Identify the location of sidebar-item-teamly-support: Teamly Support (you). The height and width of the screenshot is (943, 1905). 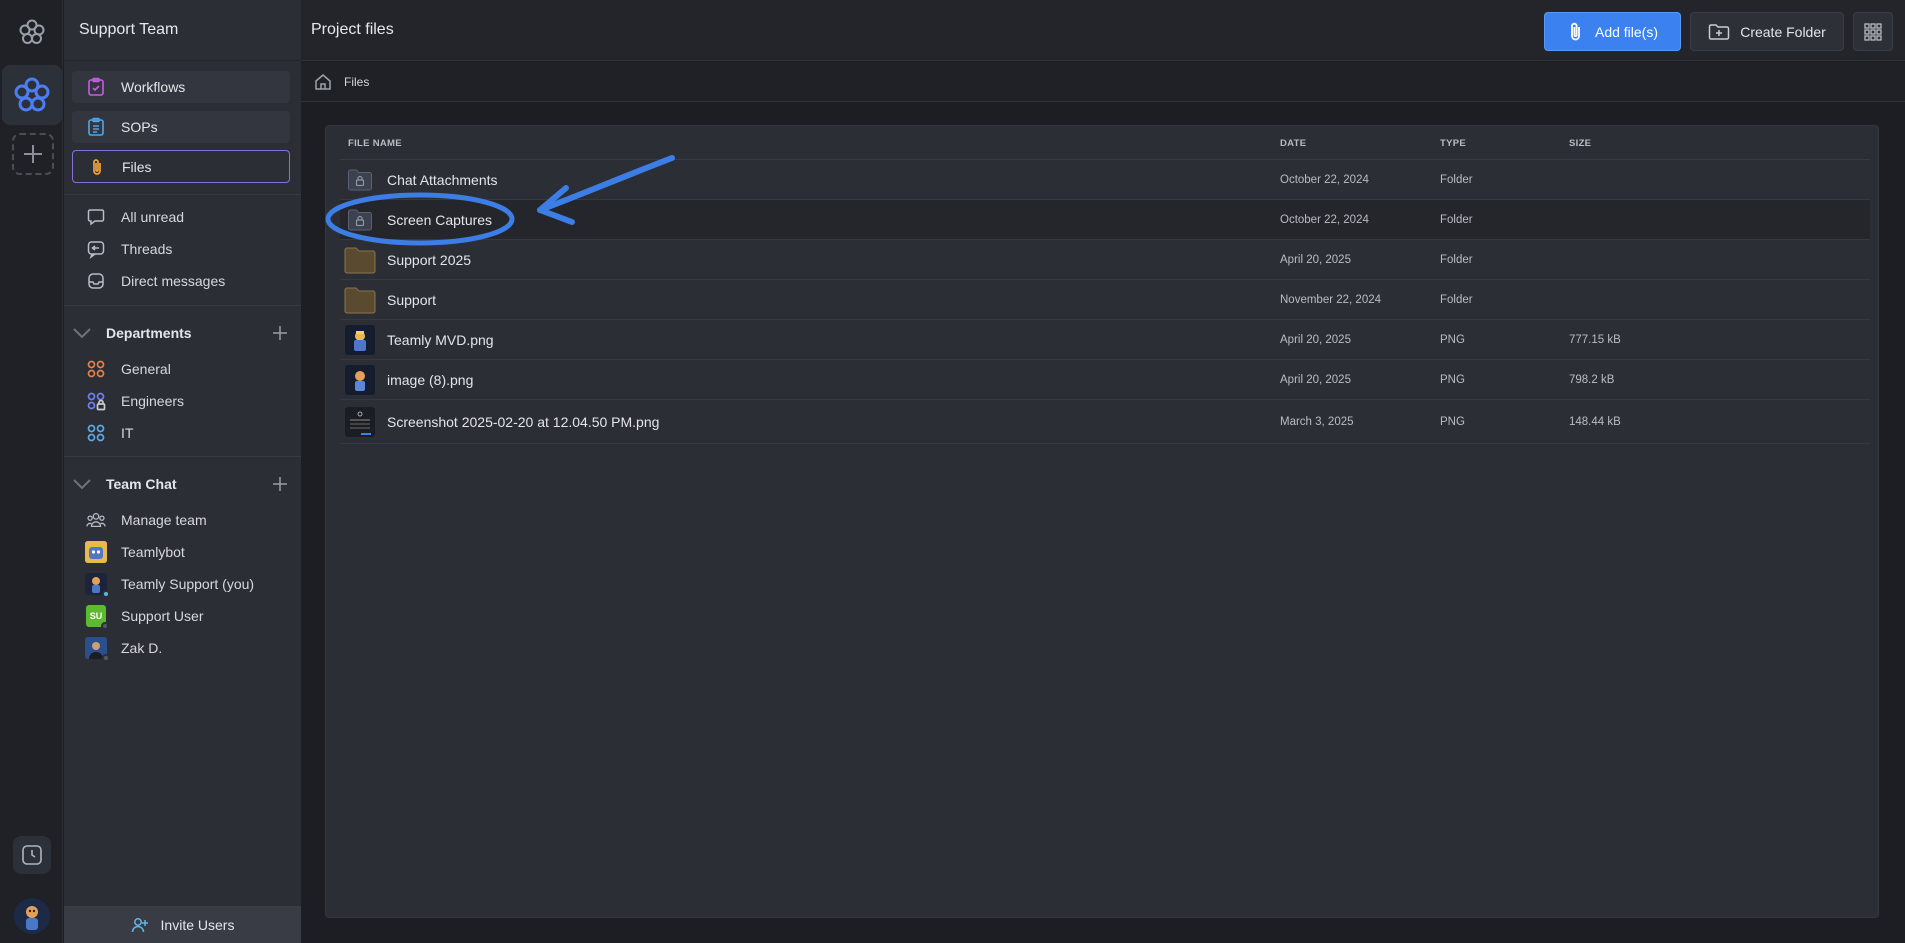
(170, 585).